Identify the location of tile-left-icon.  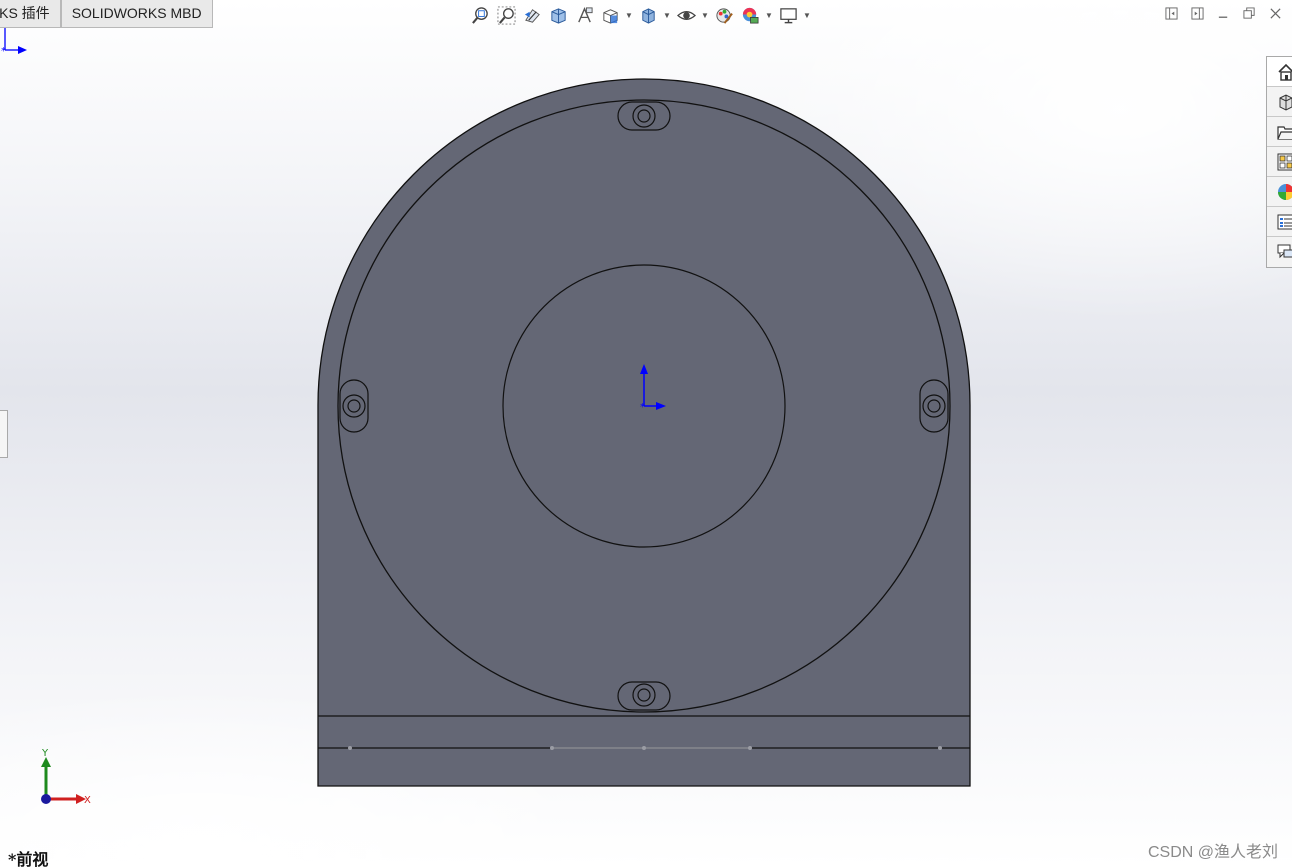
(1171, 13).